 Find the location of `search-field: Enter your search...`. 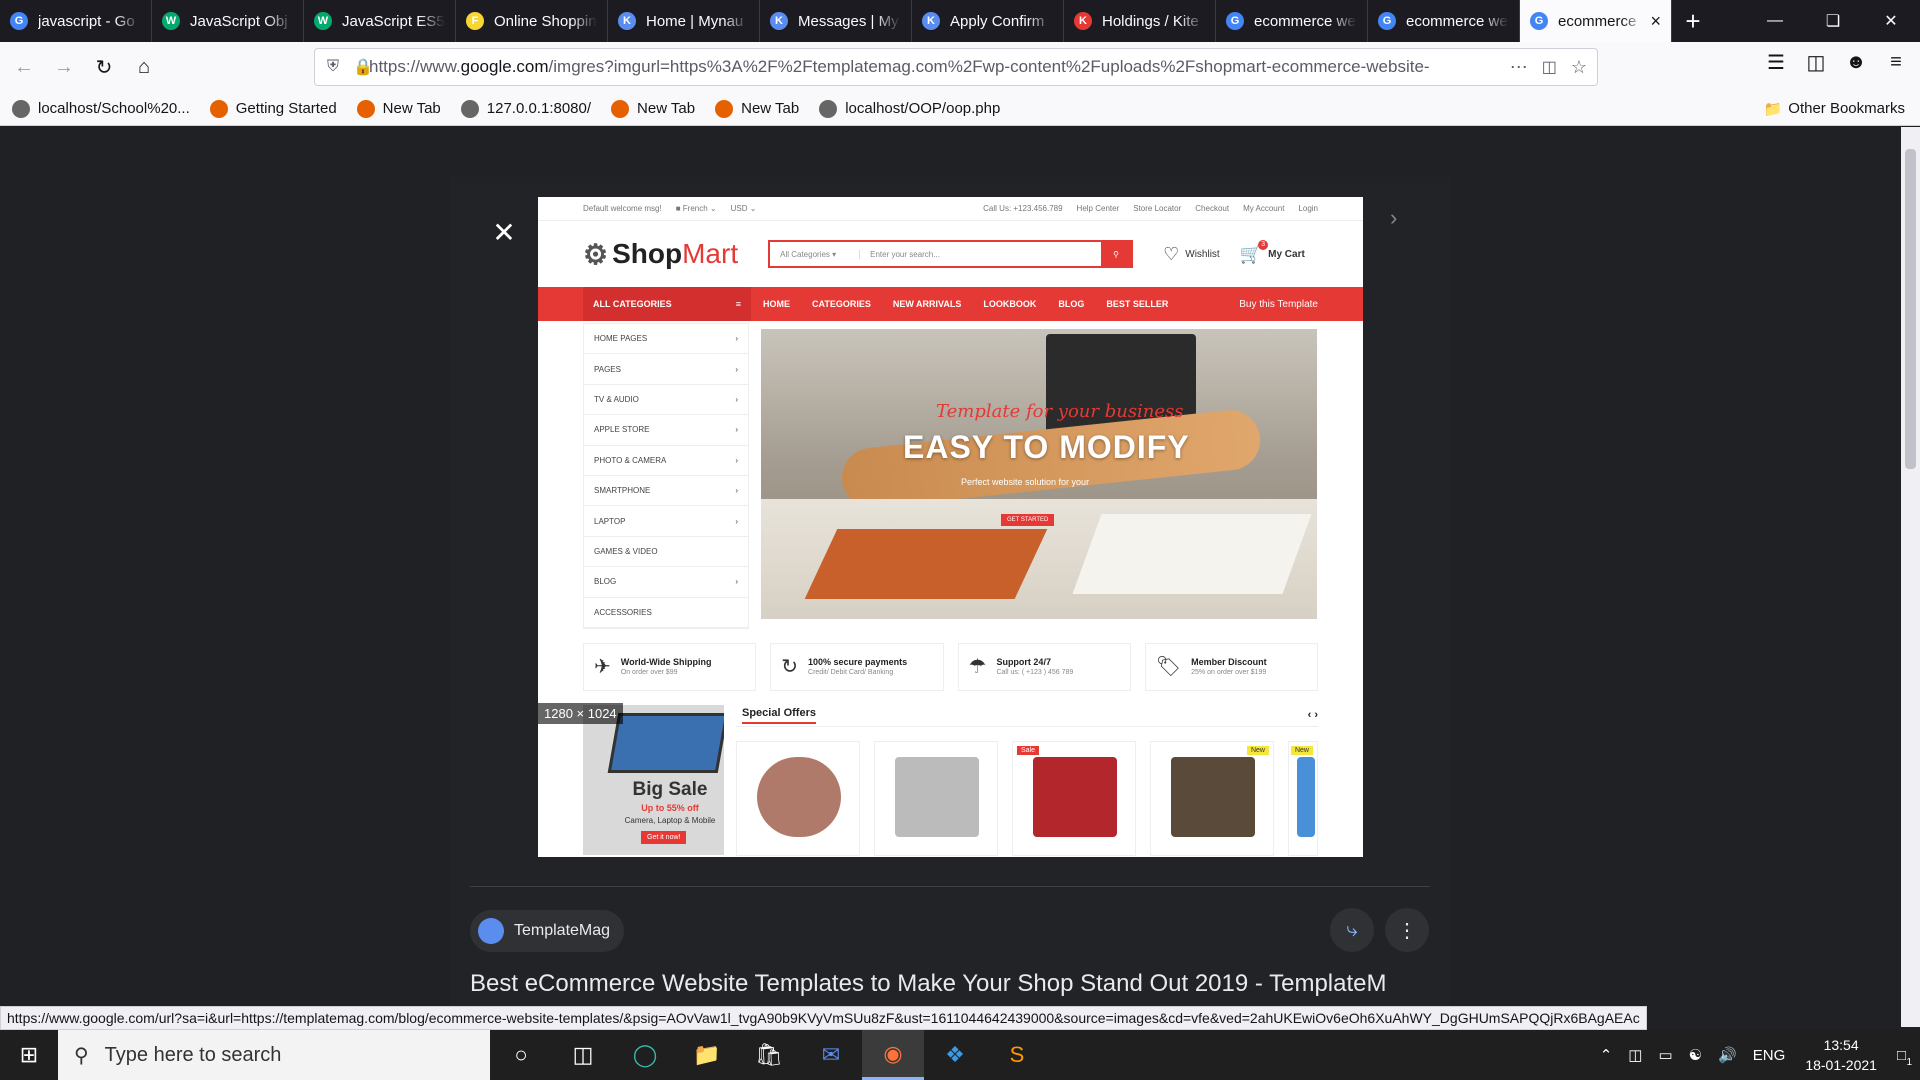

search-field: Enter your search... is located at coordinates (905, 254).